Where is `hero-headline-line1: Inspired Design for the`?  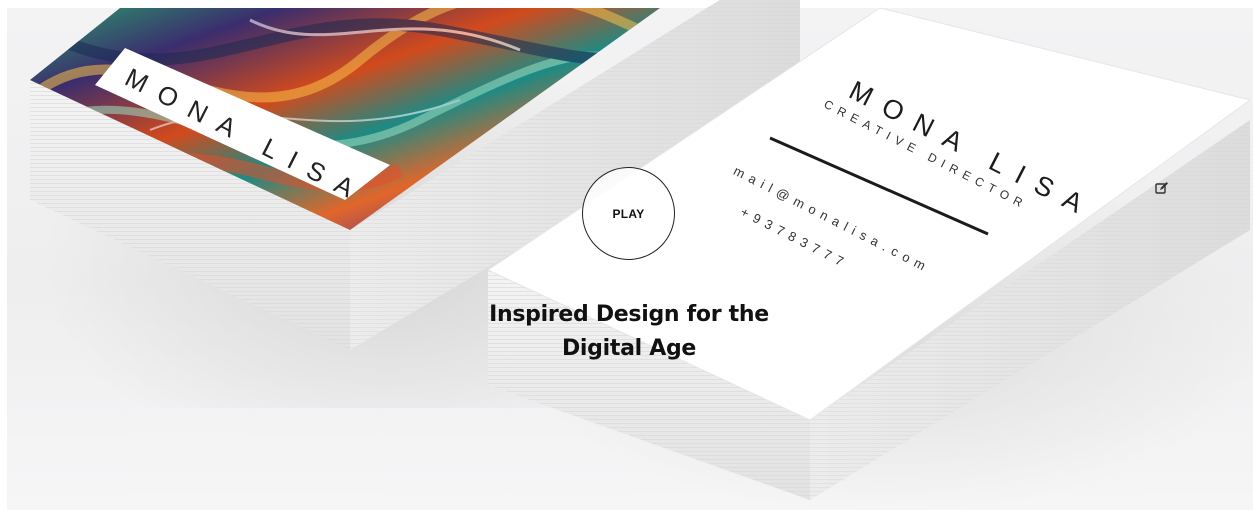
hero-headline-line1: Inspired Design for the is located at coordinates (629, 314).